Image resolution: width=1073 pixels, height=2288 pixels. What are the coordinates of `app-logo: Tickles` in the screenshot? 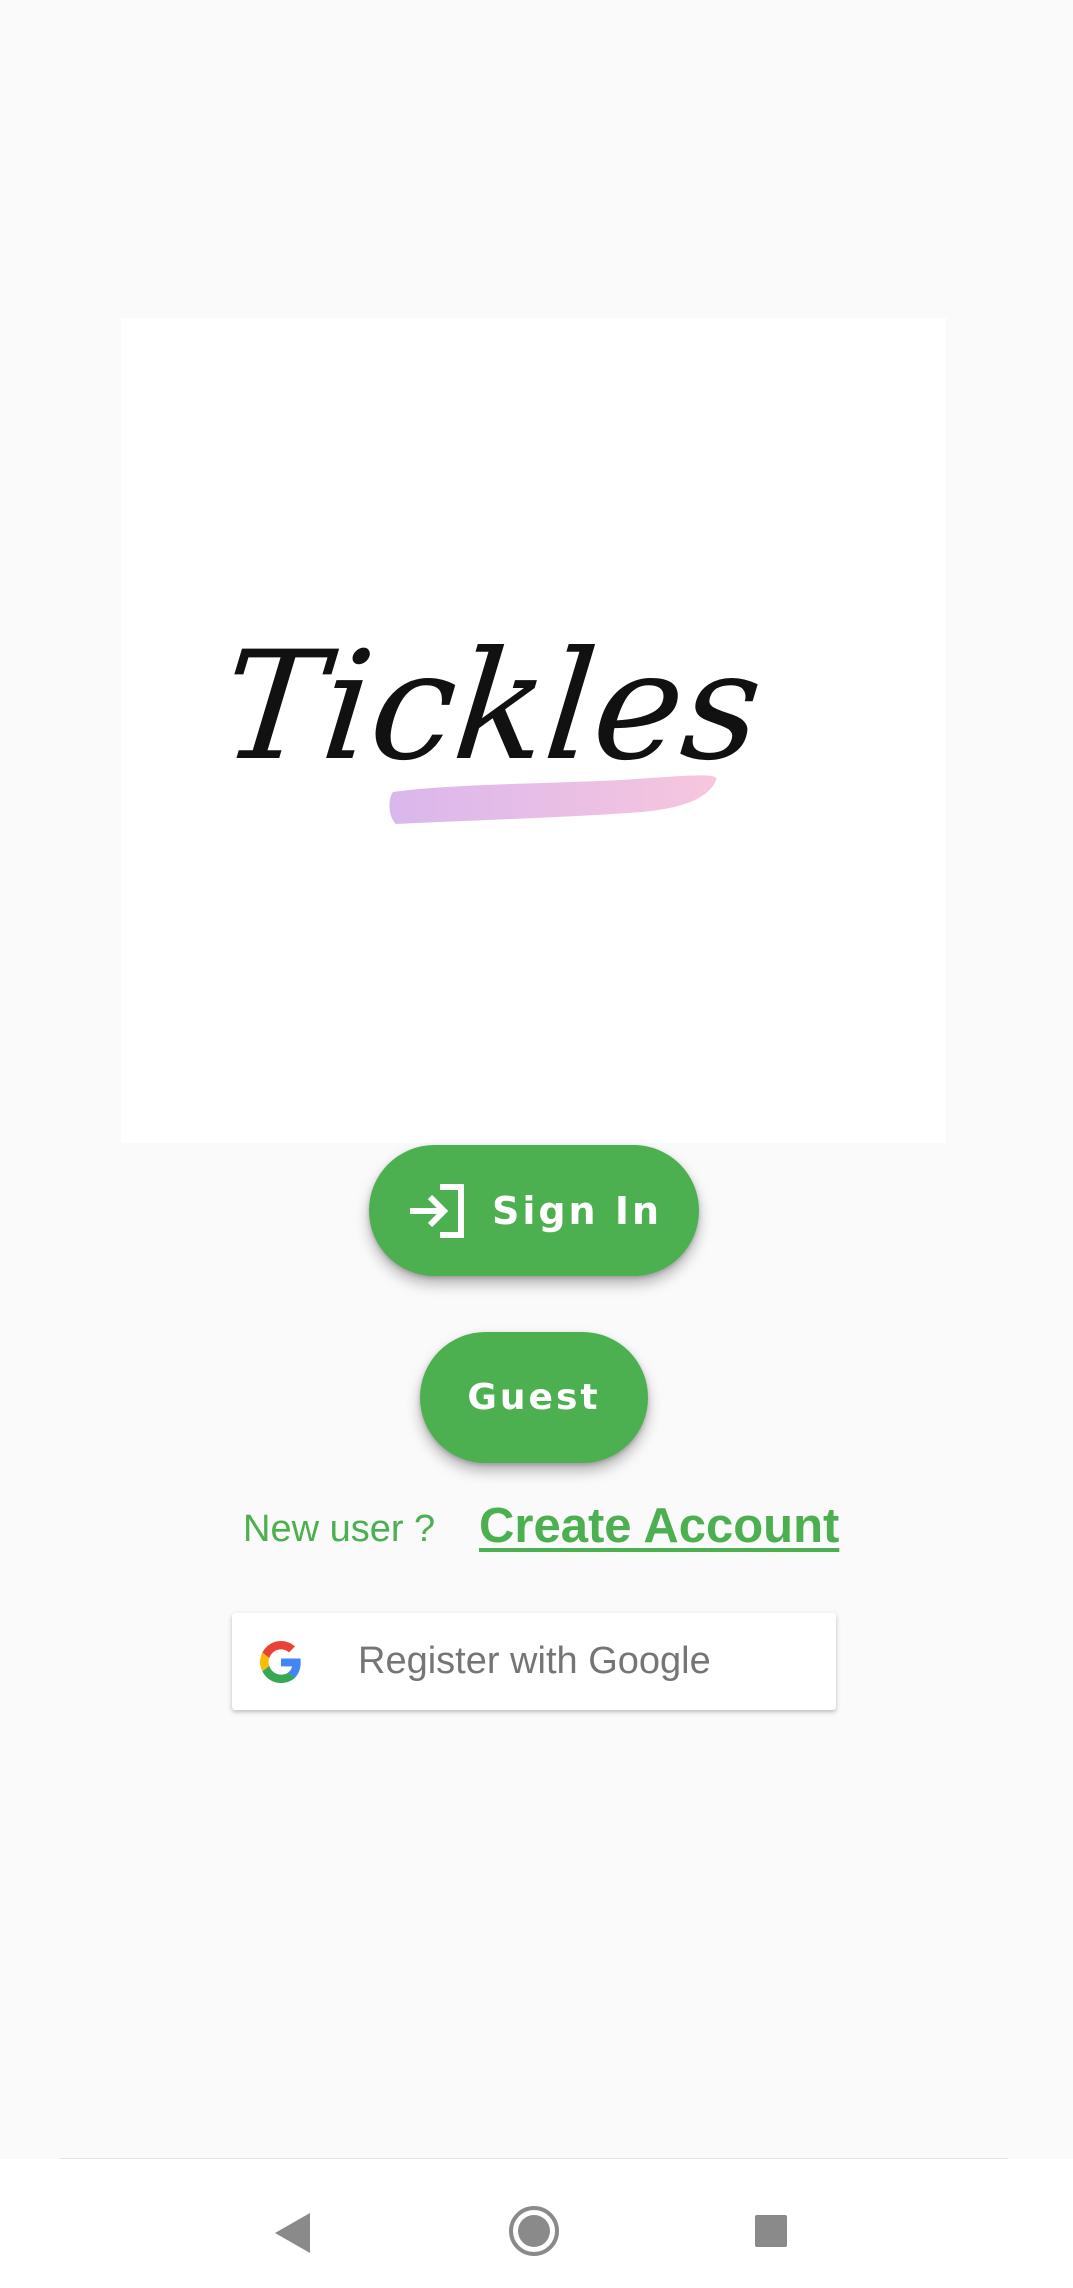 It's located at (492, 721).